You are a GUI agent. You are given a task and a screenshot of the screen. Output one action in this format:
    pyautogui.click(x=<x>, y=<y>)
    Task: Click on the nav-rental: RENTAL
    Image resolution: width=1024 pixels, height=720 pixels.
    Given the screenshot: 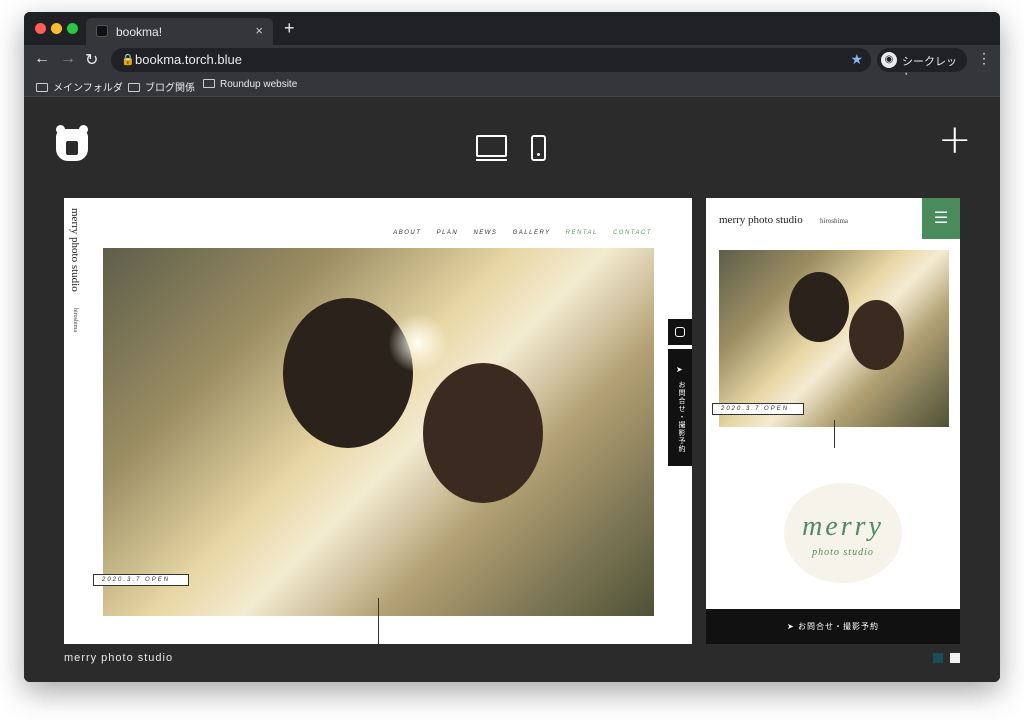 What is the action you would take?
    pyautogui.click(x=582, y=233)
    